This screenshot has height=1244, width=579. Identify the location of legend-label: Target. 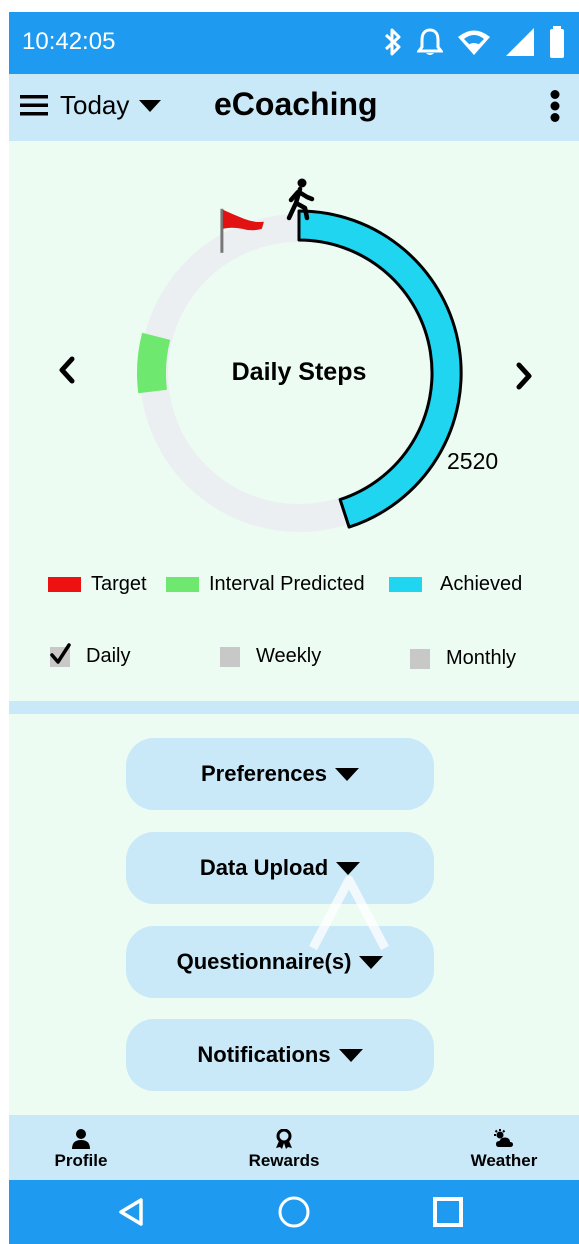
(119, 584).